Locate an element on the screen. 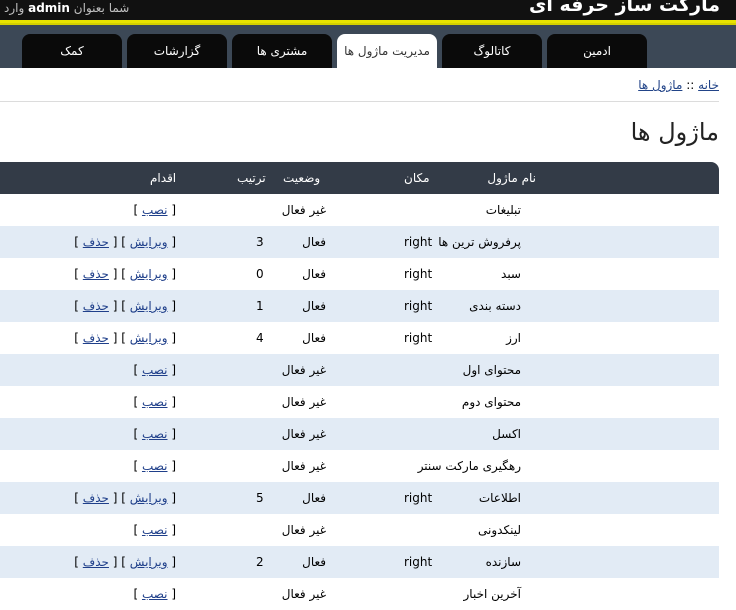 Image resolution: width=736 pixels, height=610 pixels. table-row: اطلاعات right فعال 5 [ ویرایش ] [ حذف ] is located at coordinates (359, 498).